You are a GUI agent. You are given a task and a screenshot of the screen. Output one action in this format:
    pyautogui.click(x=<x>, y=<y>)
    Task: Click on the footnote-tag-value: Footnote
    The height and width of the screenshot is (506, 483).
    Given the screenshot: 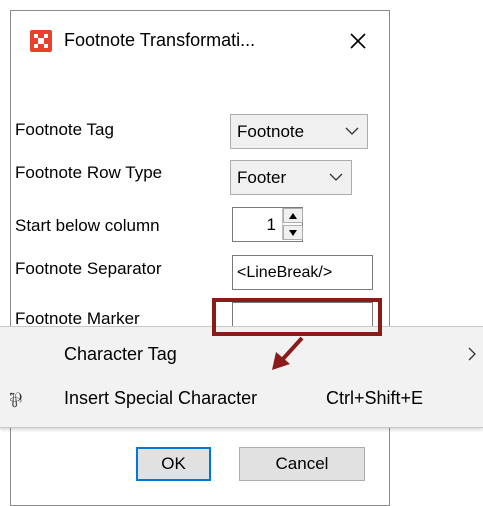 What is the action you would take?
    pyautogui.click(x=271, y=131)
    